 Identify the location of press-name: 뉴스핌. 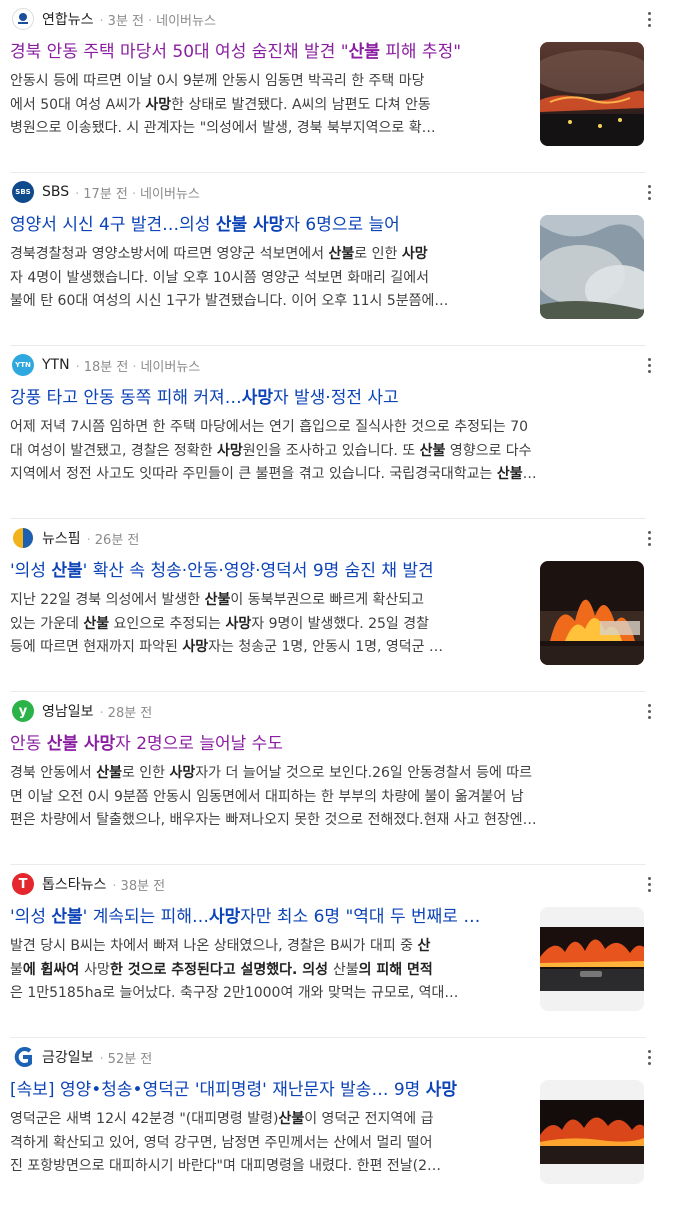
(61, 538).